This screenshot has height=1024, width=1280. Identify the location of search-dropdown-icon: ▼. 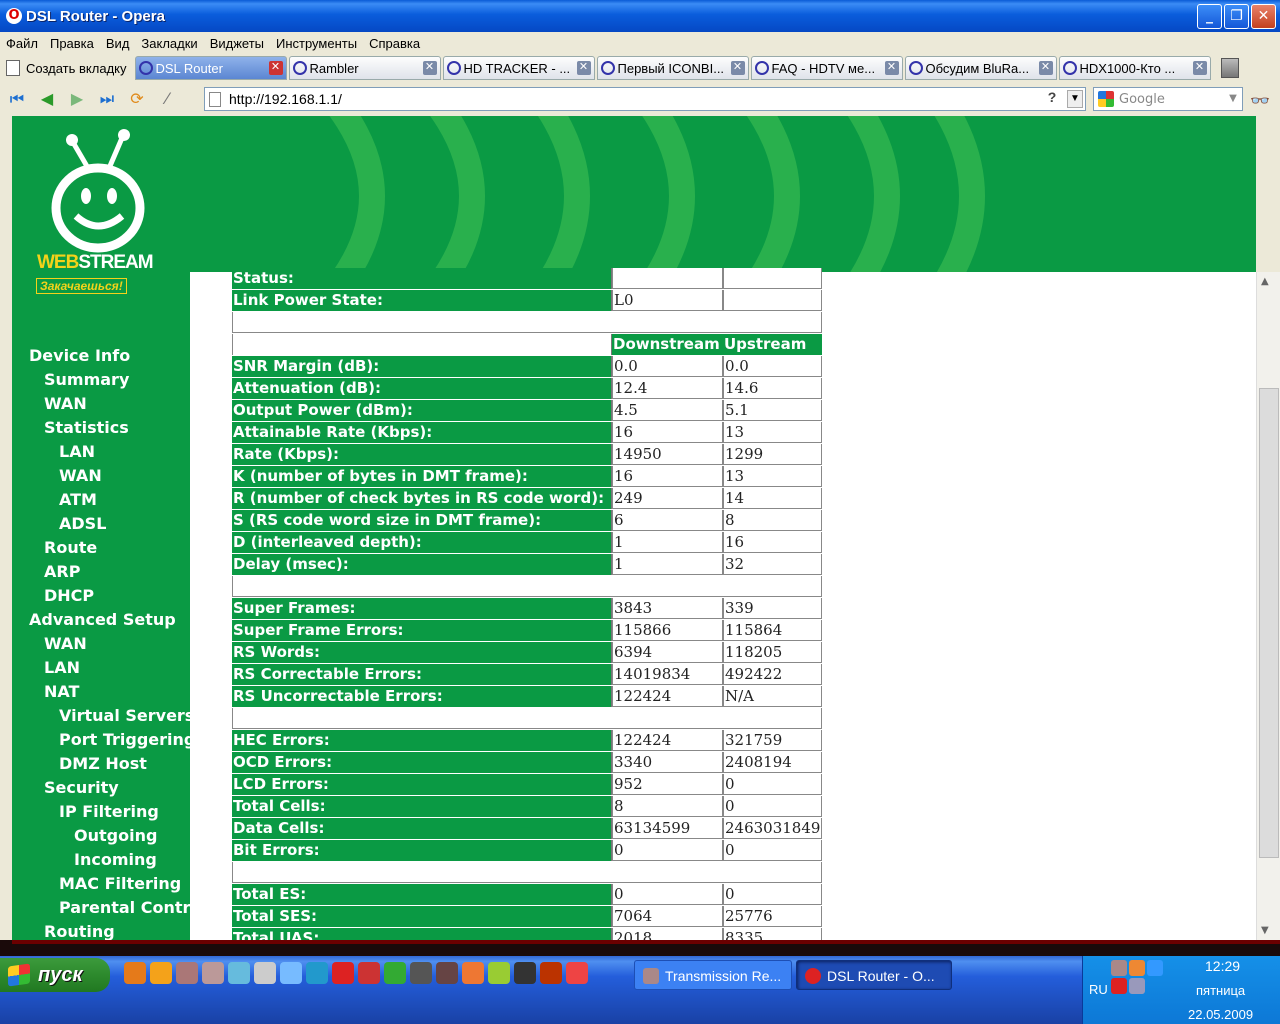
(1233, 99).